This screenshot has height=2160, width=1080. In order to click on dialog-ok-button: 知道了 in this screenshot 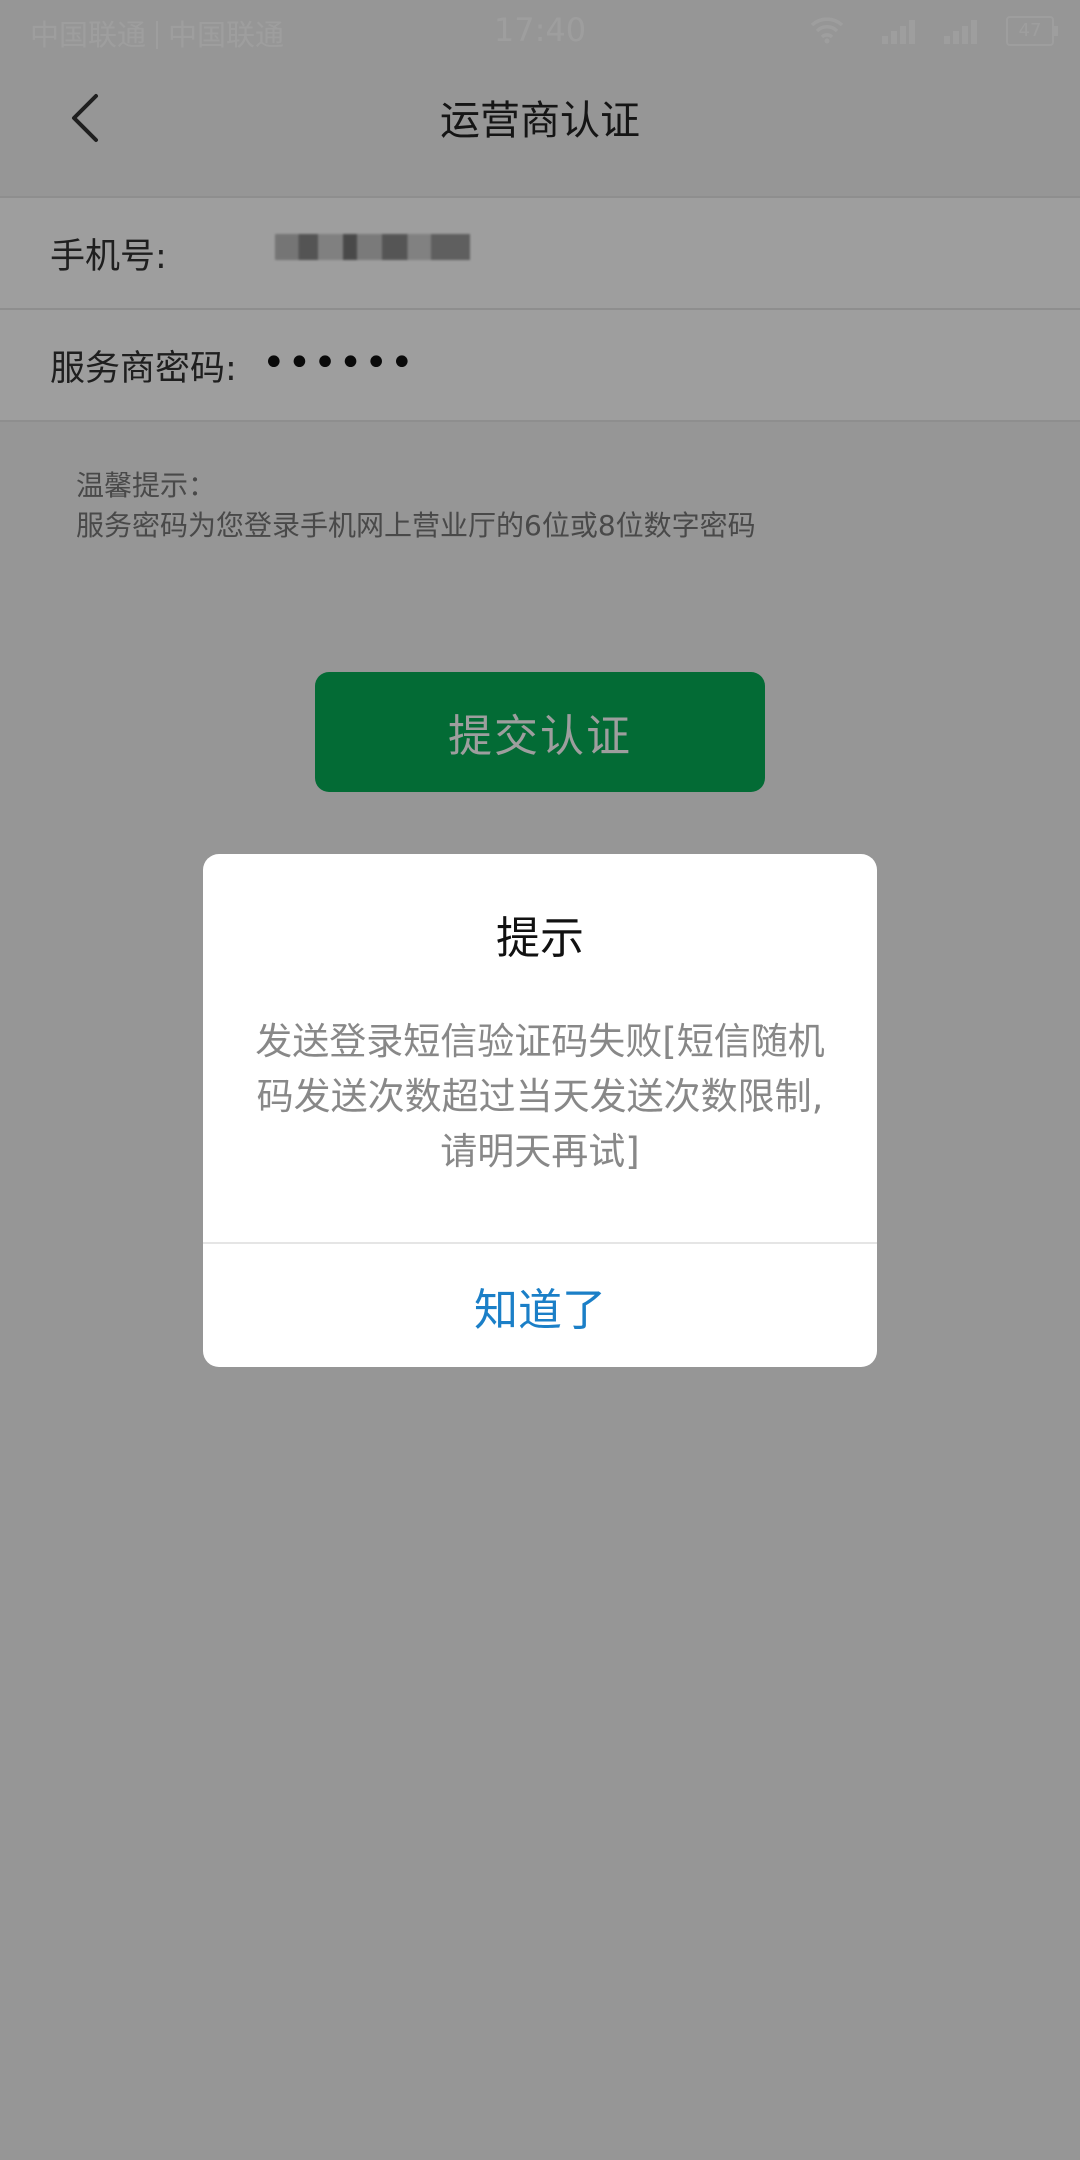, I will do `click(540, 1305)`.